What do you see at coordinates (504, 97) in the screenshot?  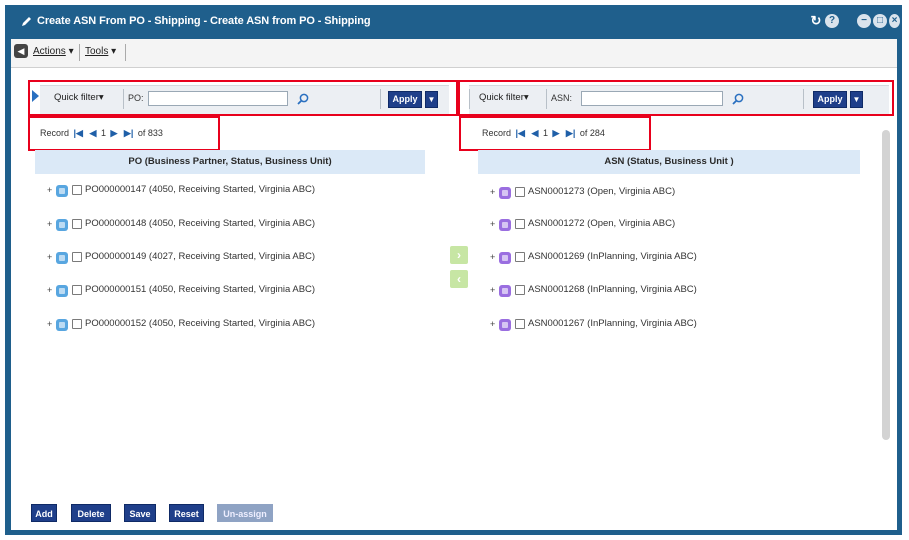 I see `asn-quick-filter-button: Quick filter▾` at bounding box center [504, 97].